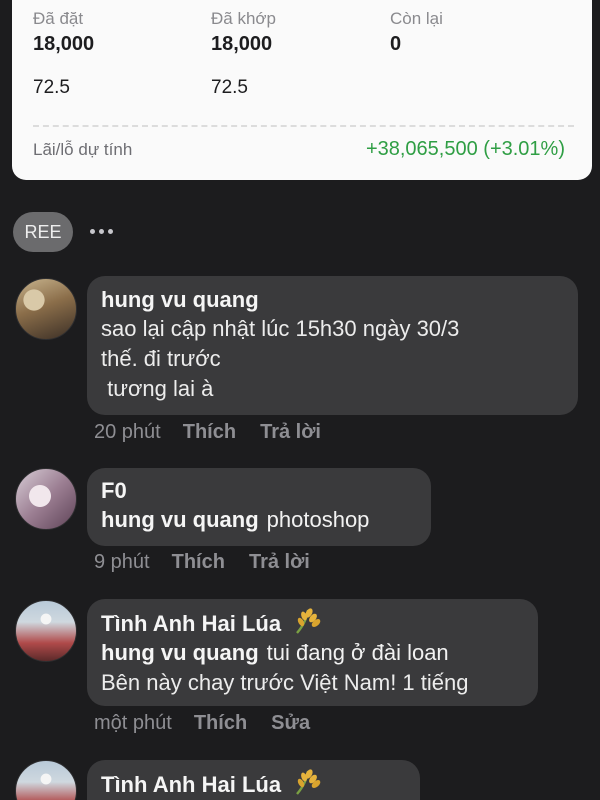 This screenshot has width=600, height=800. Describe the element at coordinates (83, 149) in the screenshot. I see `estimated-pnl-label: Lãi/lỗ dự tính` at that location.